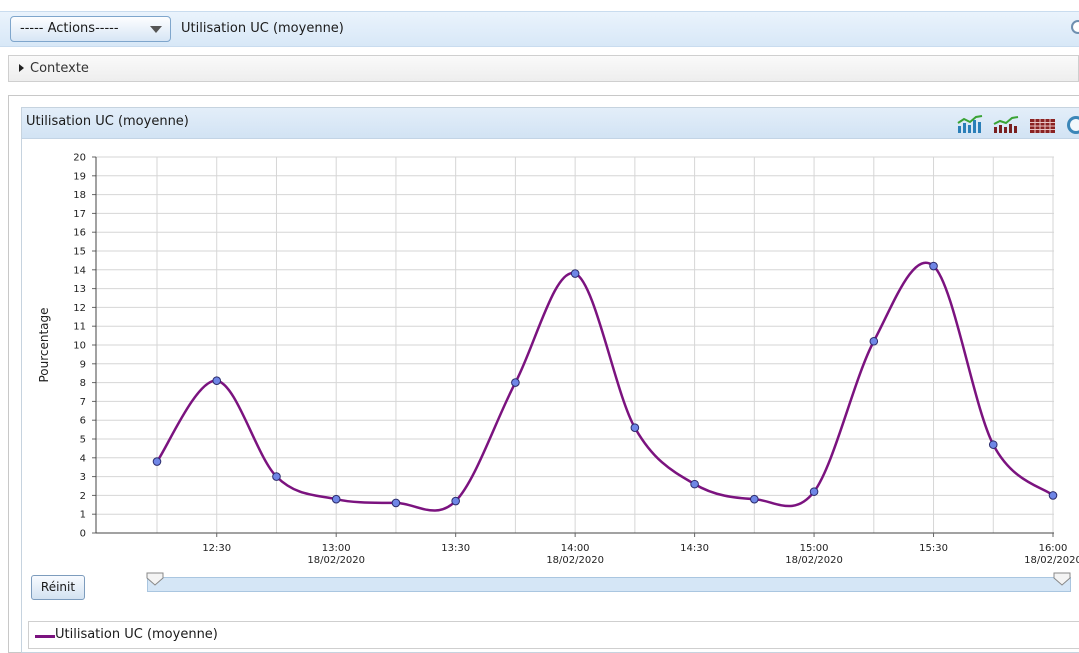  What do you see at coordinates (933, 548) in the screenshot?
I see `x-tick-time: 15:30` at bounding box center [933, 548].